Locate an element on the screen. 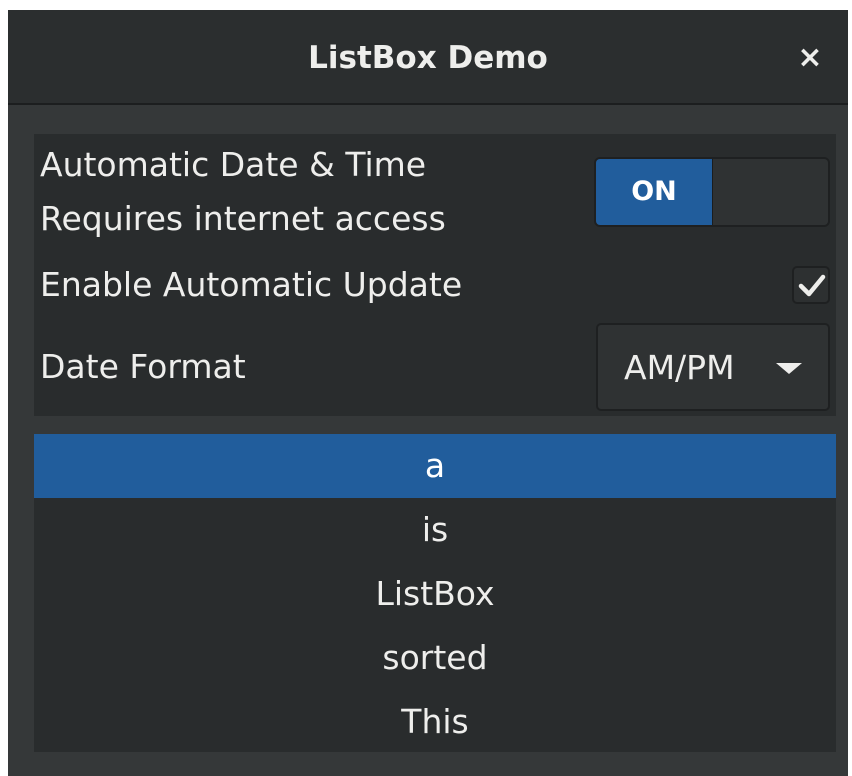 The height and width of the screenshot is (776, 852). list-item: This is located at coordinates (435, 721).